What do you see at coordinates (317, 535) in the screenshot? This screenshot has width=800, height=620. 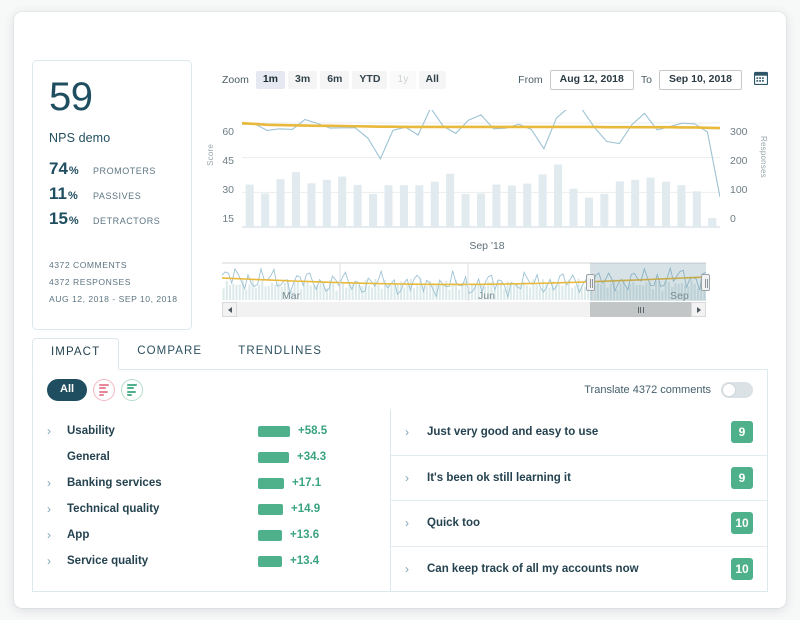 I see `topic-metric: +13.6` at bounding box center [317, 535].